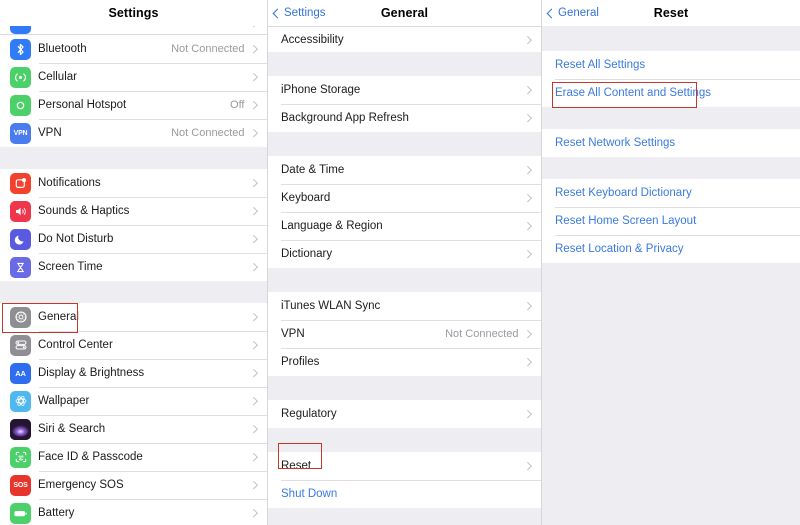 The image size is (800, 525). Describe the element at coordinates (133, 267) in the screenshot. I see `settings-row-screen-time: Screen Time` at that location.